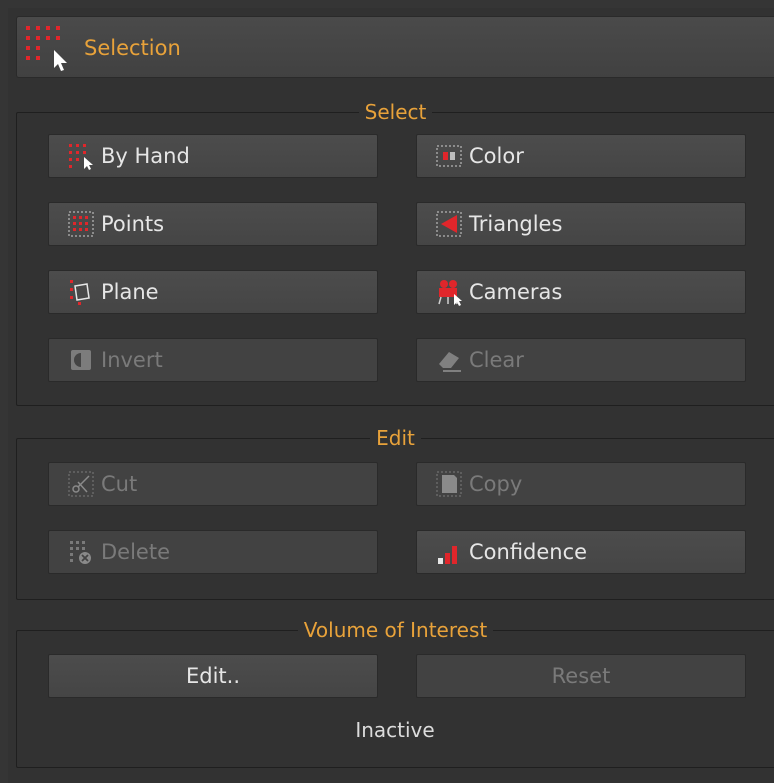 This screenshot has height=783, width=774. I want to click on triangles-label: Triangles, so click(516, 224).